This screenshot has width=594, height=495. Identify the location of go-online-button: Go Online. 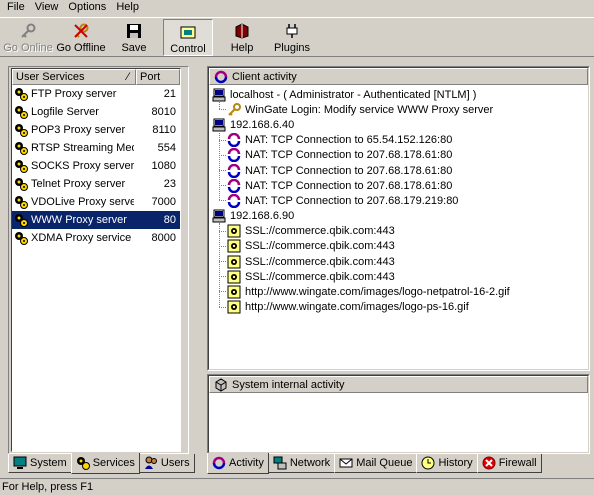
(28, 37).